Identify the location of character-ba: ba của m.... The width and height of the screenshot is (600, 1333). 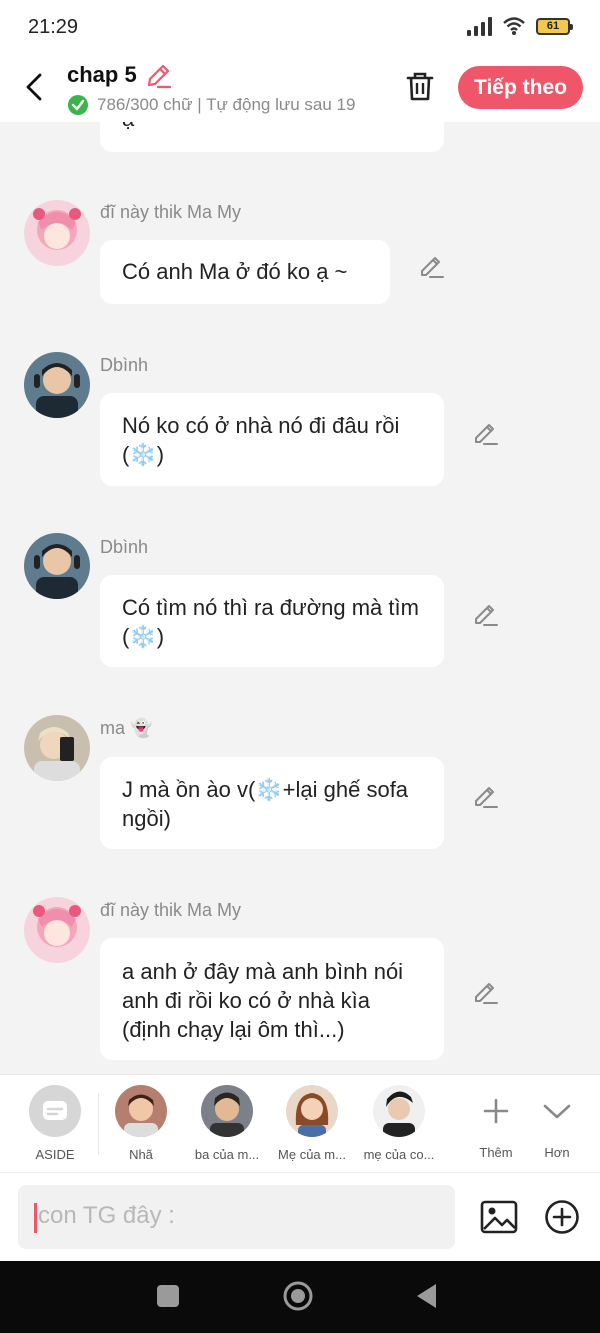
(227, 1123).